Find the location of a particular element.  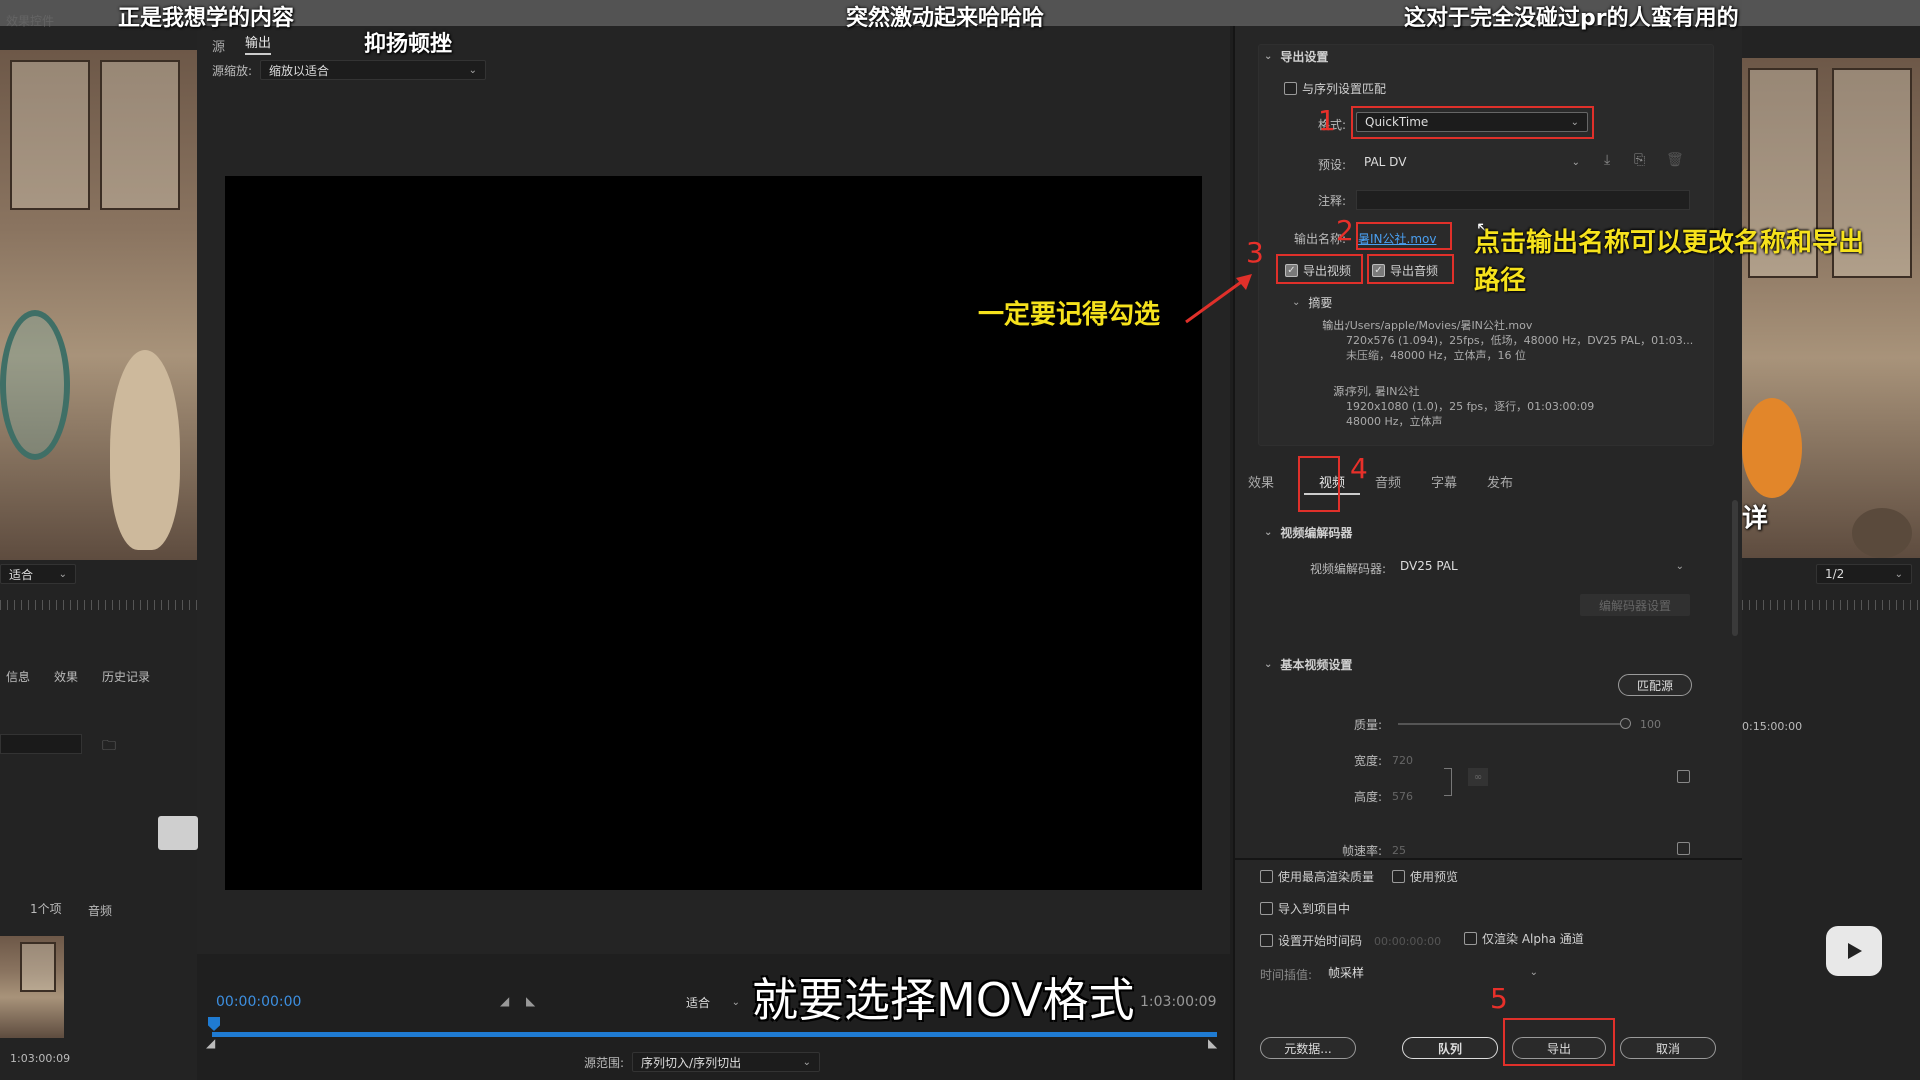

tab-history: 历史记录 is located at coordinates (126, 676).